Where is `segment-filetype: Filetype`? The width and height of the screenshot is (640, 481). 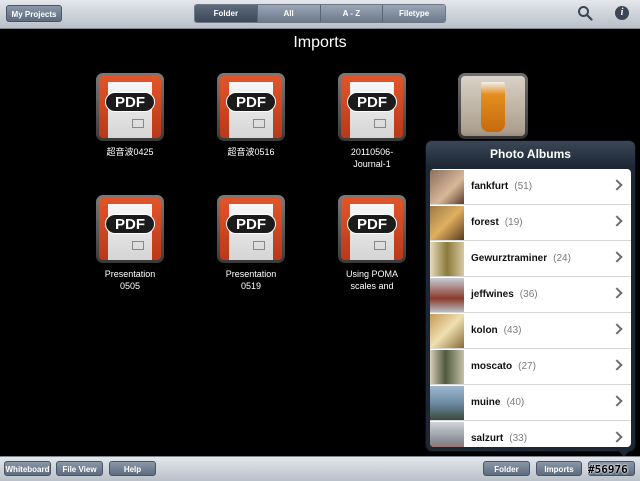 segment-filetype: Filetype is located at coordinates (414, 13).